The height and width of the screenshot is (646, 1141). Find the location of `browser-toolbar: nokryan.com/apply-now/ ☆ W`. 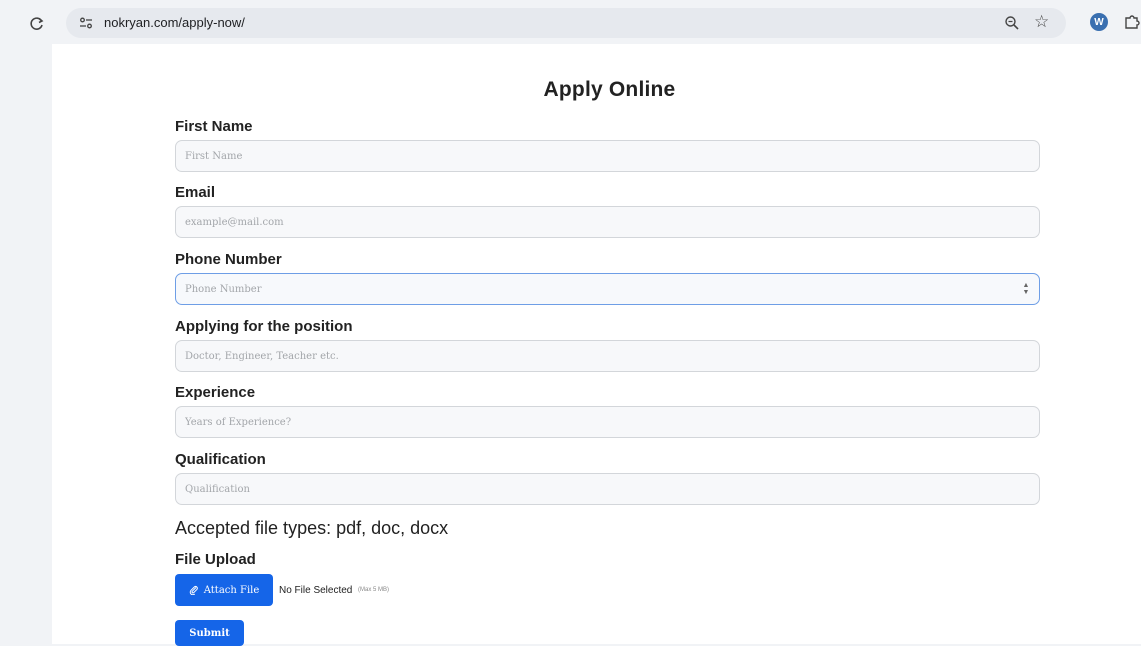

browser-toolbar: nokryan.com/apply-now/ ☆ W is located at coordinates (570, 22).